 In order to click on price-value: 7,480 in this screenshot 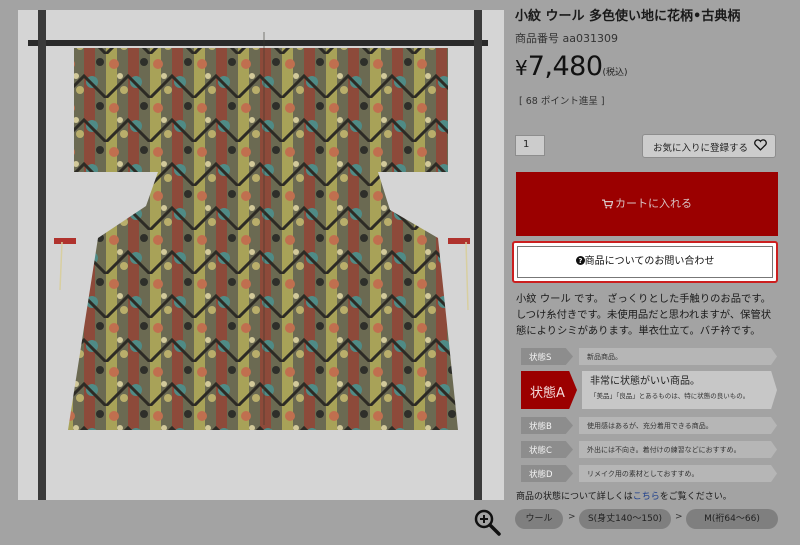, I will do `click(565, 66)`.